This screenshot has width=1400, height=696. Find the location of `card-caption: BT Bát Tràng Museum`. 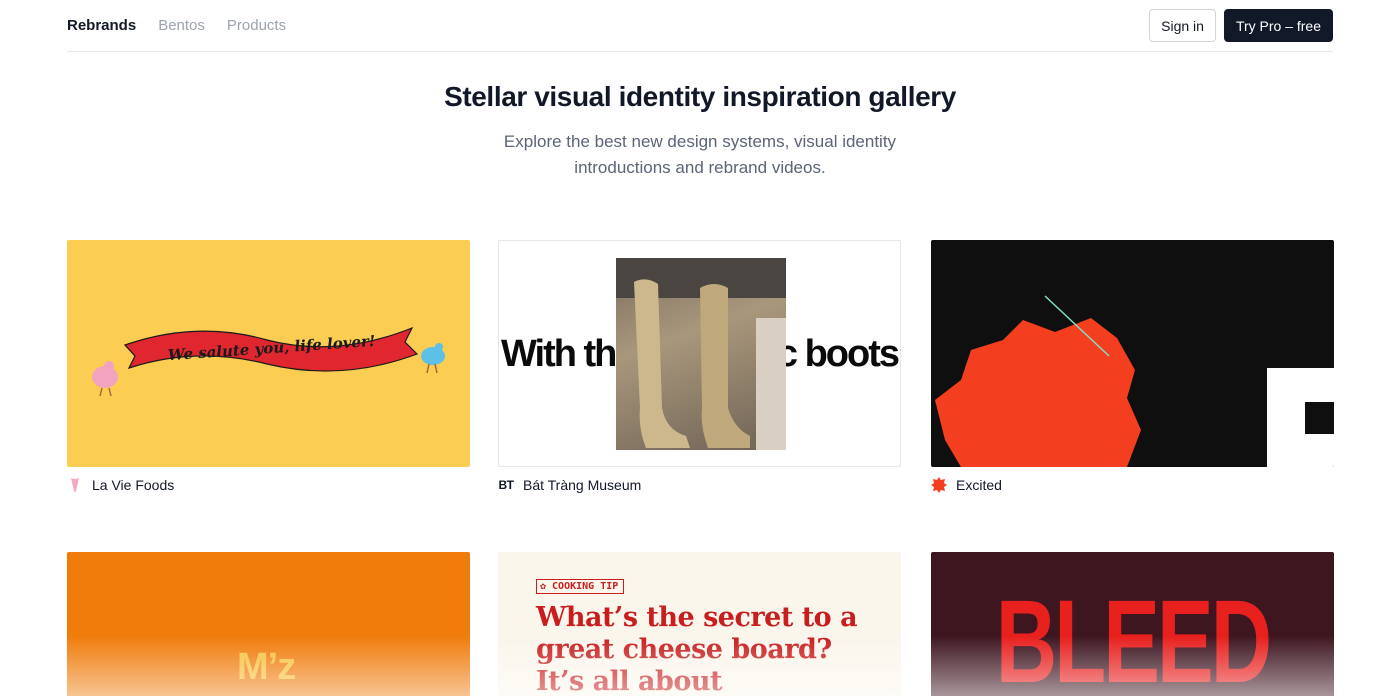

card-caption: BT Bát Tràng Museum is located at coordinates (699, 485).